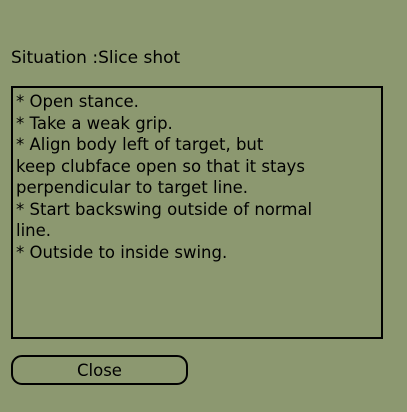 Image resolution: width=407 pixels, height=412 pixels. What do you see at coordinates (77, 101) in the screenshot?
I see `instruction-line: * Open stance.` at bounding box center [77, 101].